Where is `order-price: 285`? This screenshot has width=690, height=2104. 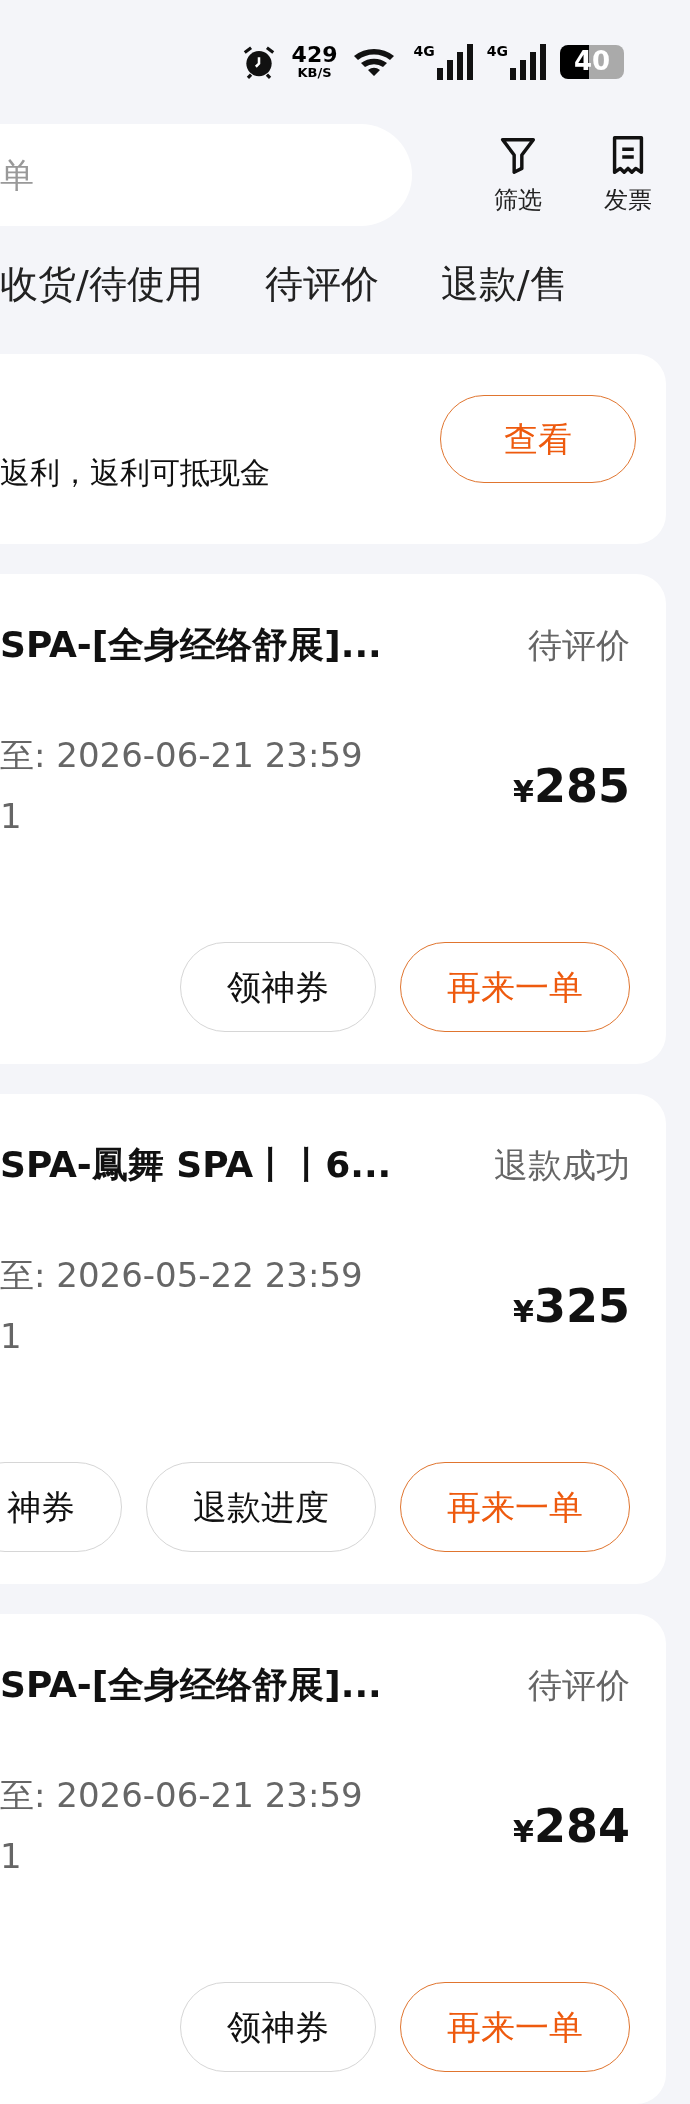 order-price: 285 is located at coordinates (581, 786).